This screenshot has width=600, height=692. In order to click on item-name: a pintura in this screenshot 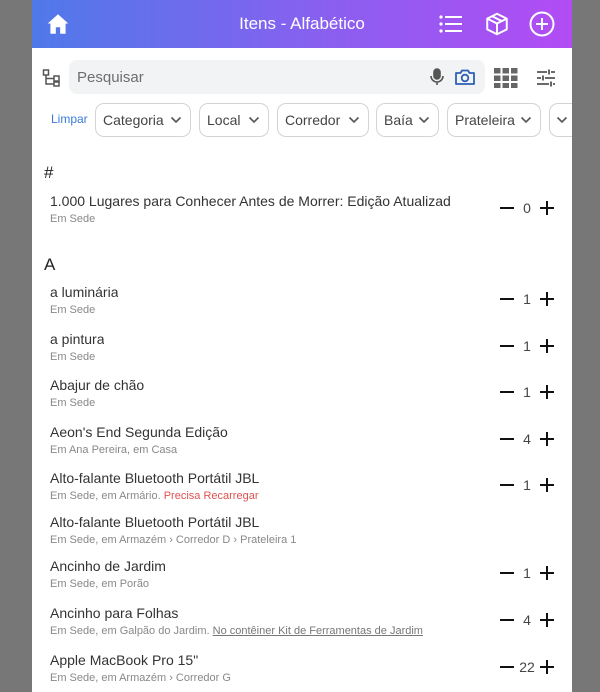, I will do `click(77, 339)`.